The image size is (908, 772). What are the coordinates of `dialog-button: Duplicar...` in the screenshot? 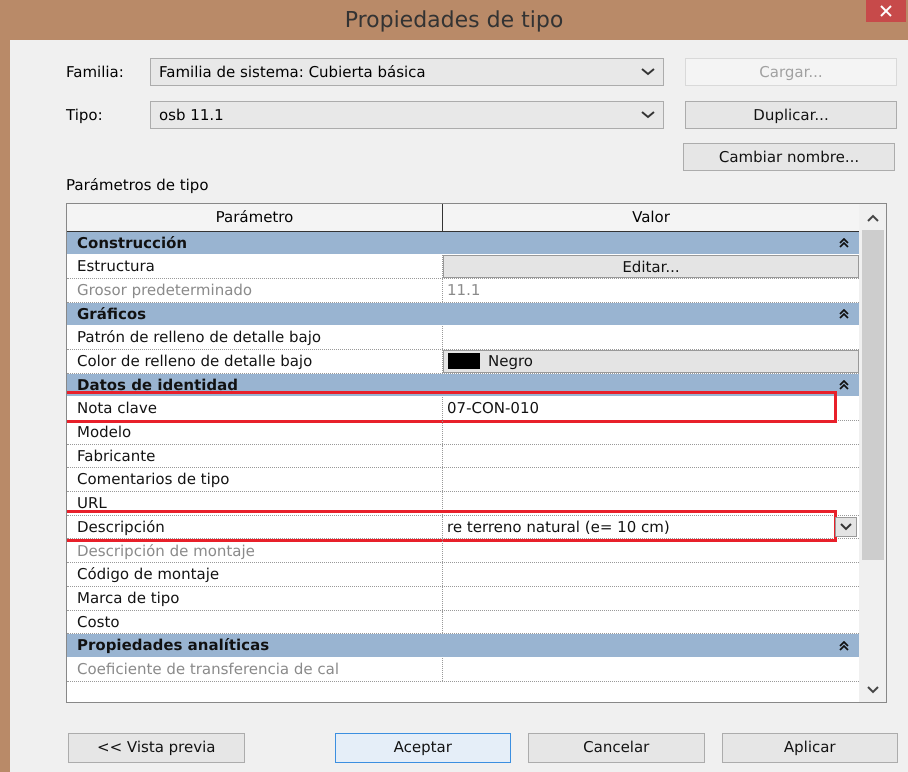 It's located at (791, 115).